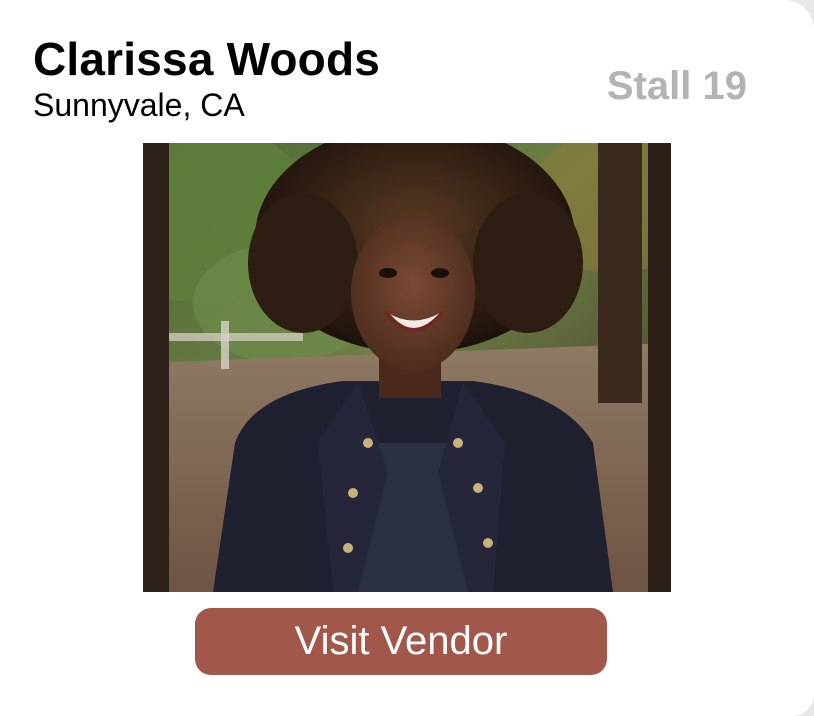  Describe the element at coordinates (401, 641) in the screenshot. I see `visit-vendor-button: Visit Vendor` at that location.